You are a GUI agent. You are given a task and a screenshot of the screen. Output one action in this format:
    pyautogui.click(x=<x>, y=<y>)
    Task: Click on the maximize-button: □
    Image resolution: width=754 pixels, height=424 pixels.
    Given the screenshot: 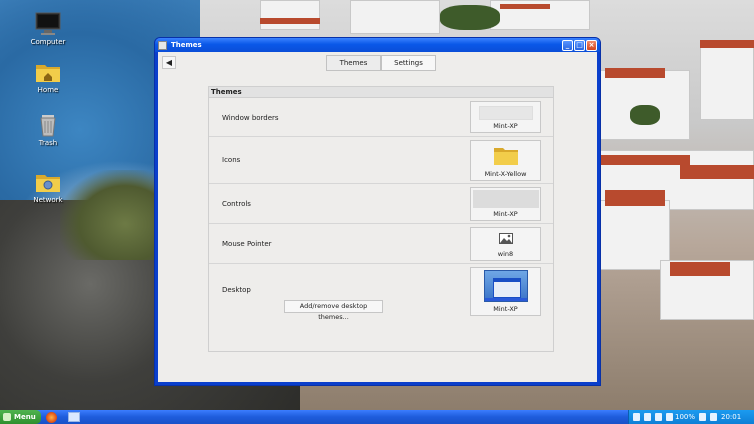 What is the action you would take?
    pyautogui.click(x=579, y=45)
    